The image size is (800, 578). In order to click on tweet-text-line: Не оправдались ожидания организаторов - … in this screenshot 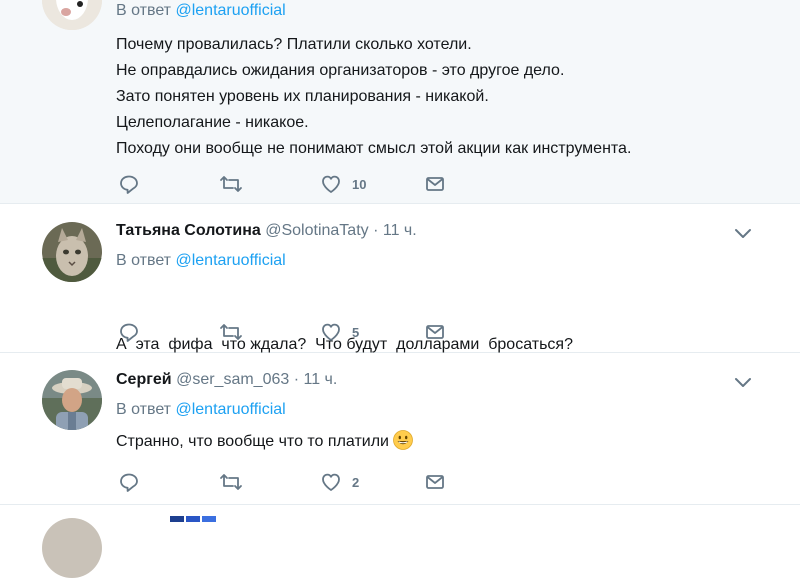, I will do `click(340, 70)`.